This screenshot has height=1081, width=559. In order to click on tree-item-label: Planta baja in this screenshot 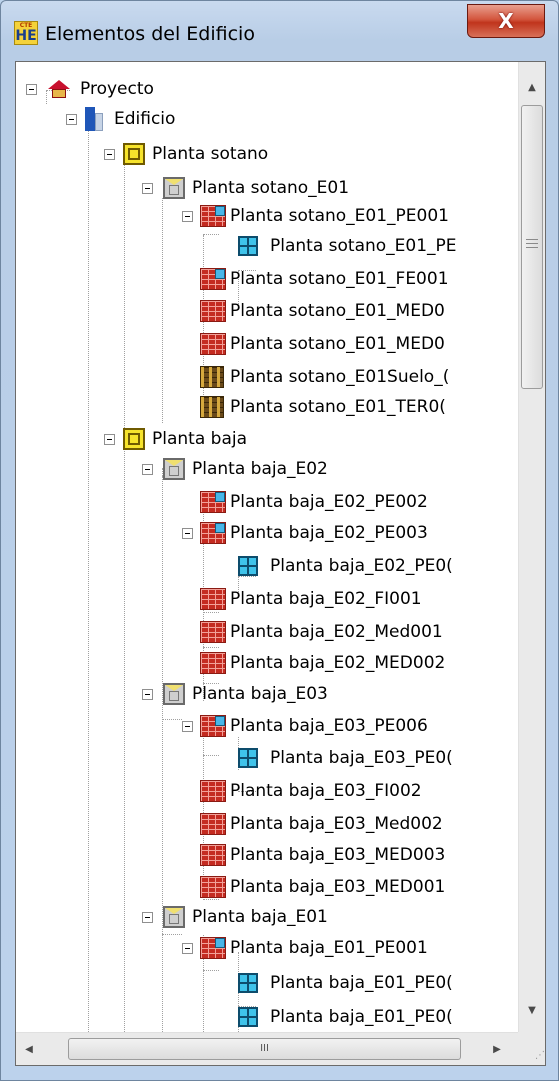, I will do `click(200, 439)`.